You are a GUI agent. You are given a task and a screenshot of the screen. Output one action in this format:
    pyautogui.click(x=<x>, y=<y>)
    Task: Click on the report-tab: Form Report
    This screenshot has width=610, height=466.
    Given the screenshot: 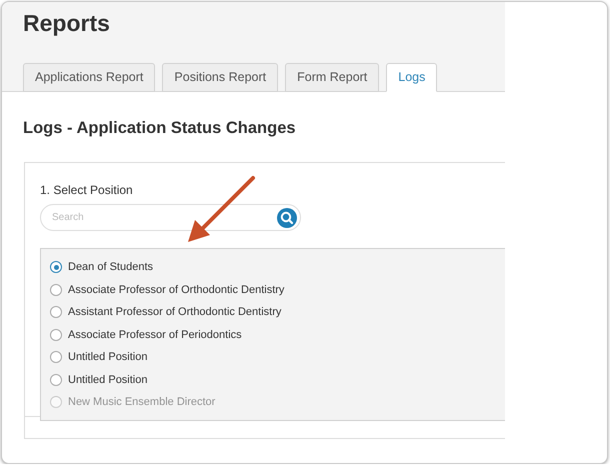 What is the action you would take?
    pyautogui.click(x=332, y=77)
    